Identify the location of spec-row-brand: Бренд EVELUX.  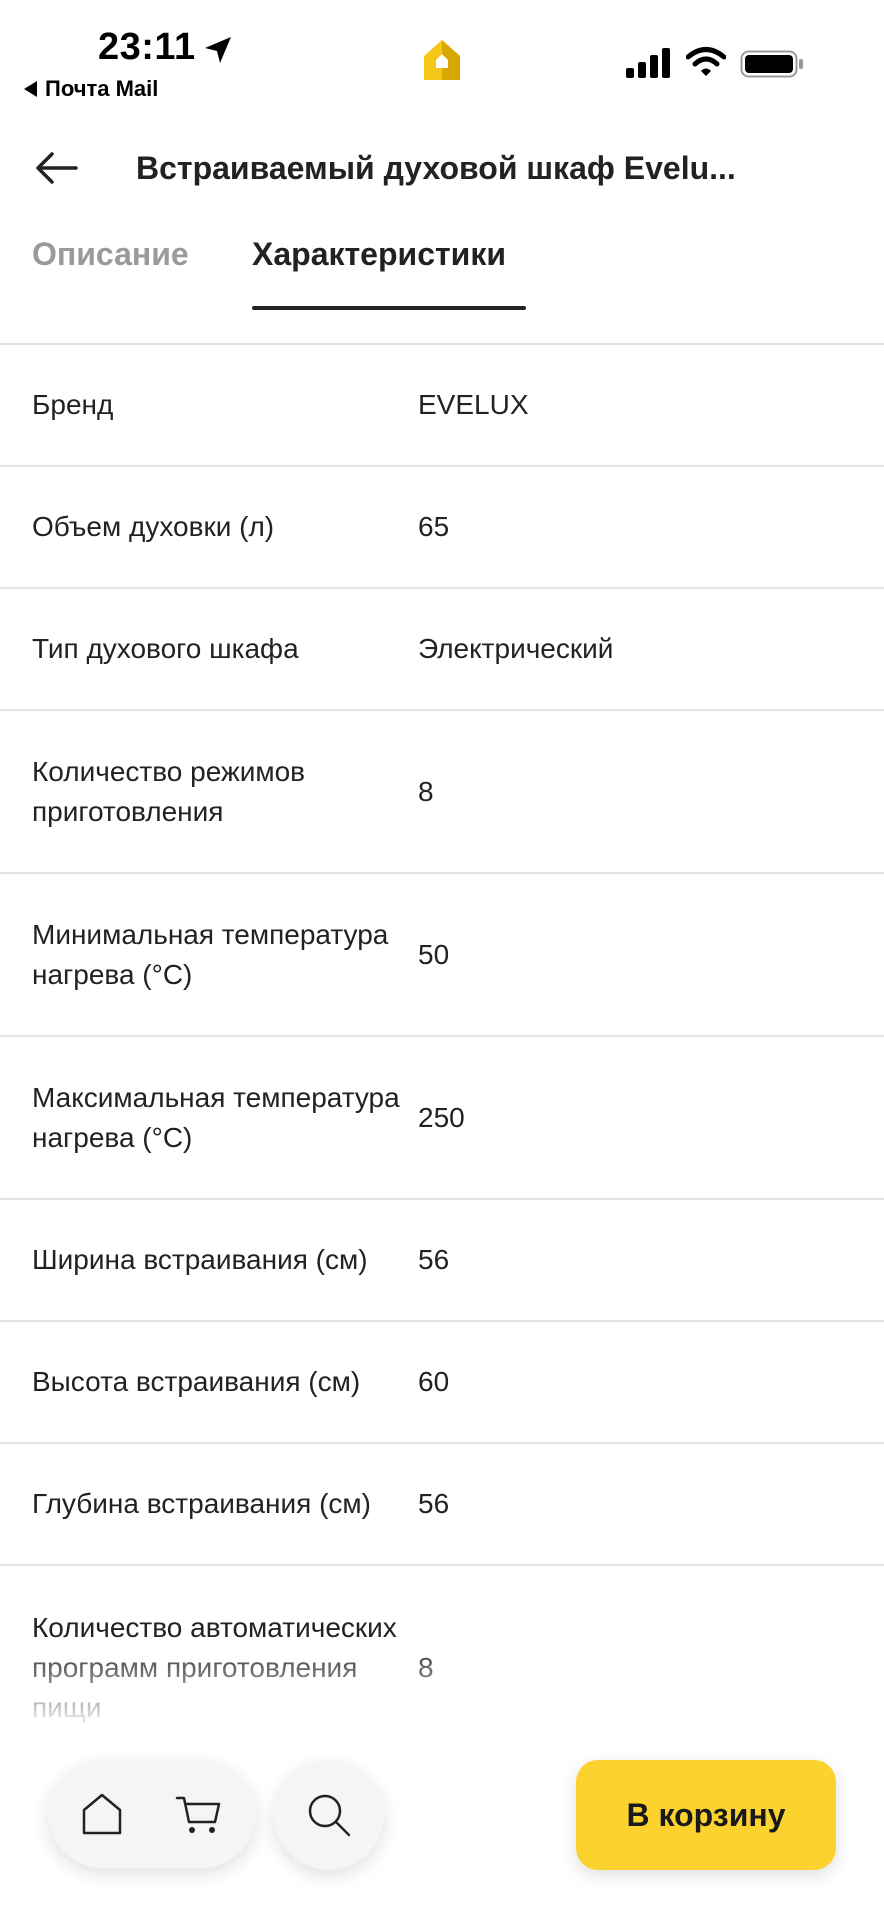
(442, 406).